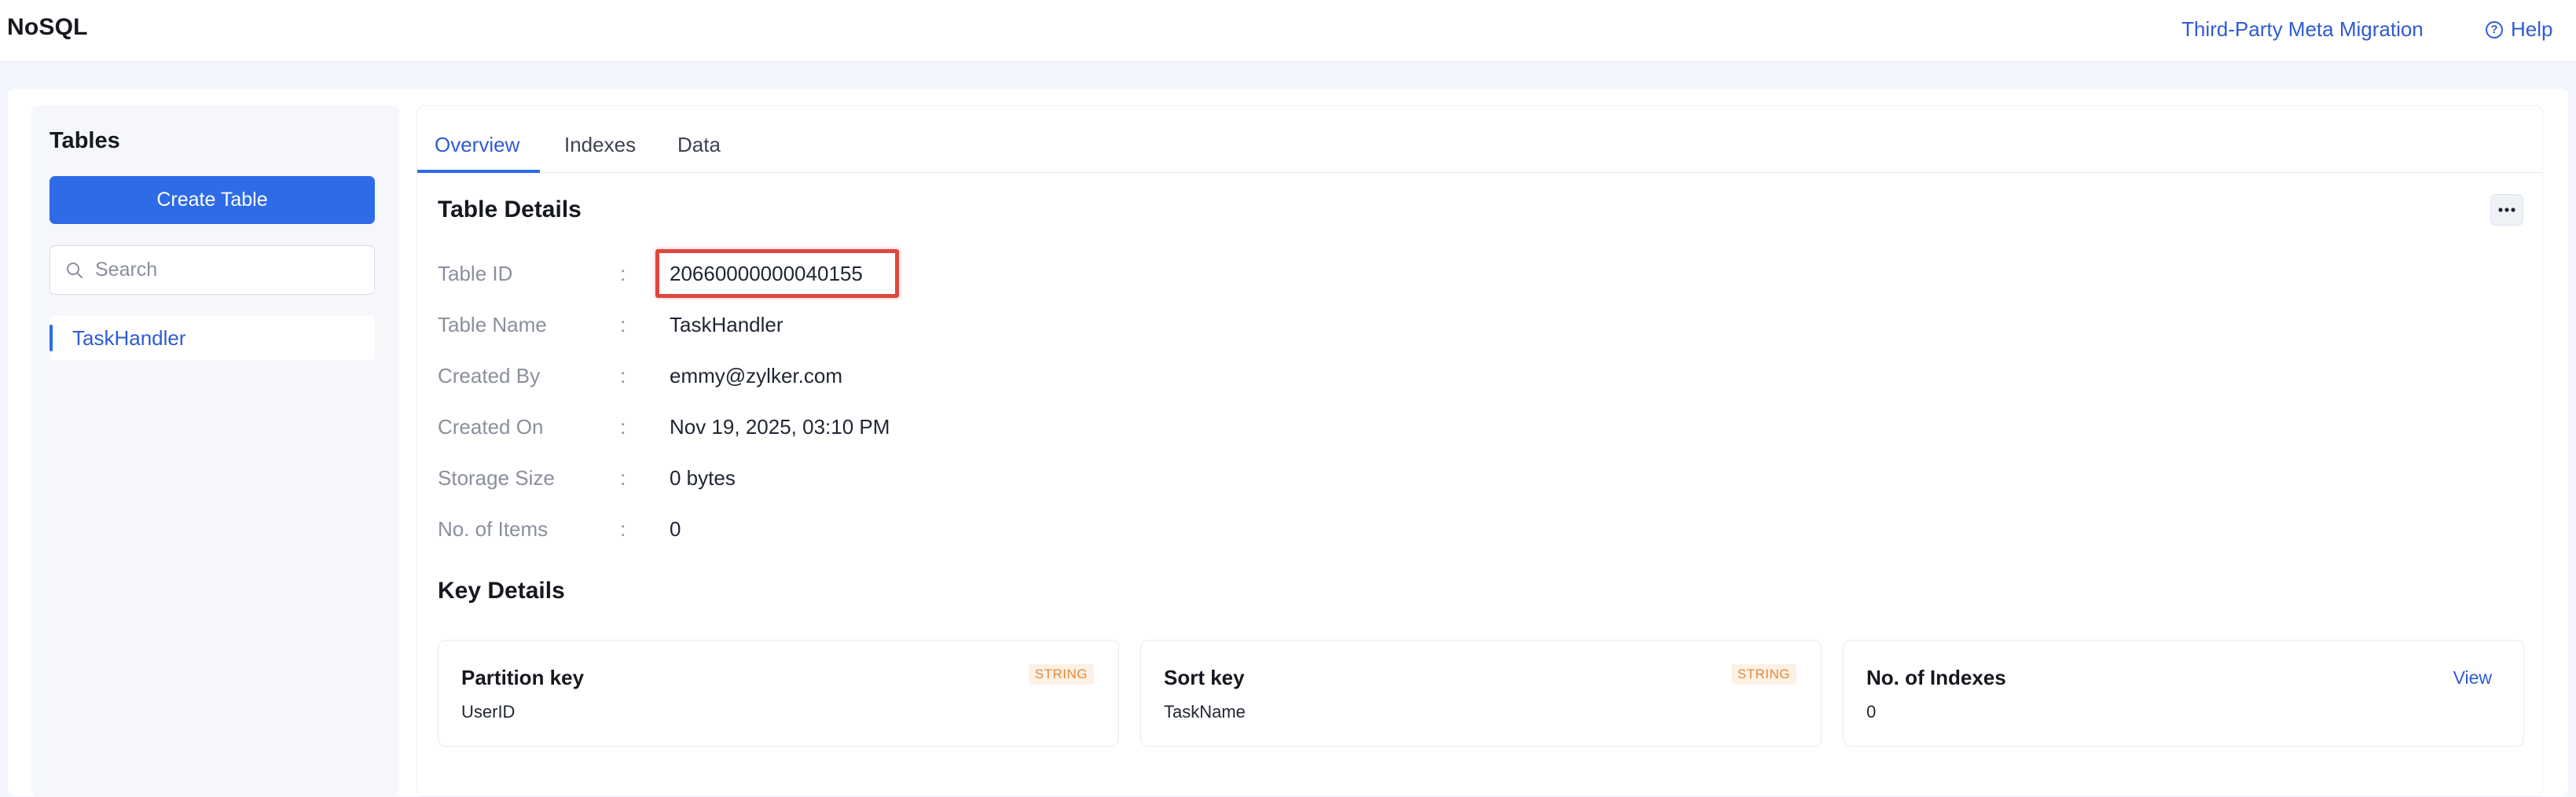 Image resolution: width=2576 pixels, height=797 pixels. I want to click on created-on-value: Nov 19, 2025, 03:10 PM, so click(780, 427).